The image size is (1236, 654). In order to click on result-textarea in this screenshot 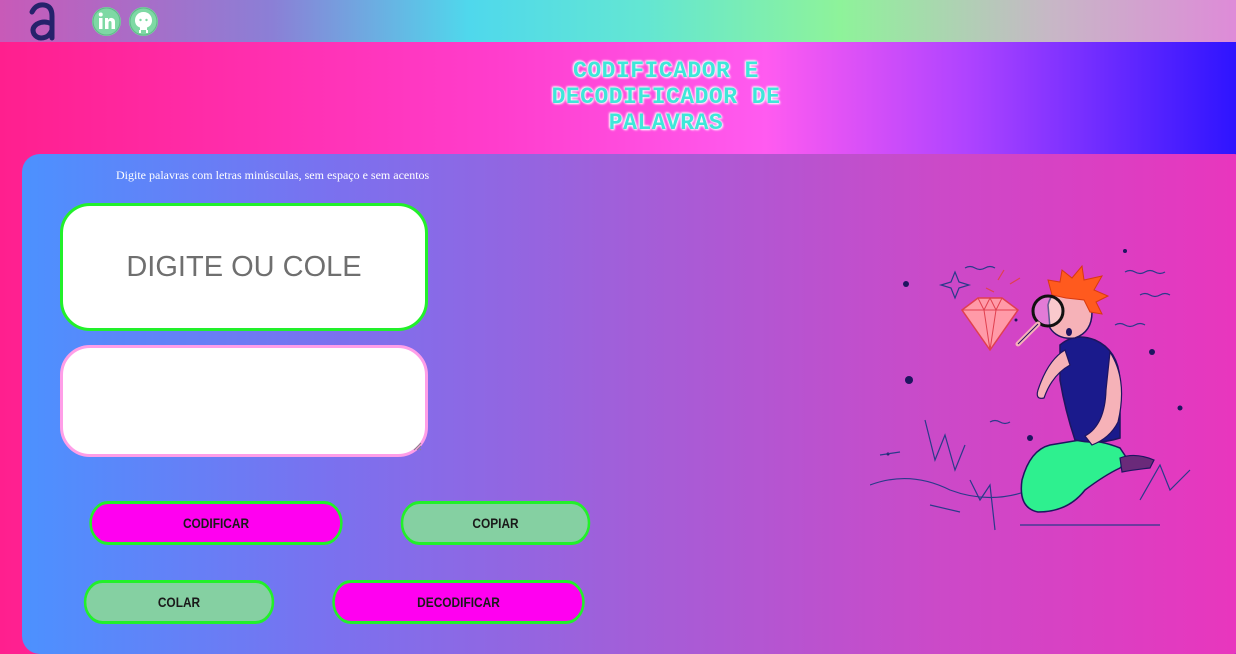, I will do `click(244, 401)`.